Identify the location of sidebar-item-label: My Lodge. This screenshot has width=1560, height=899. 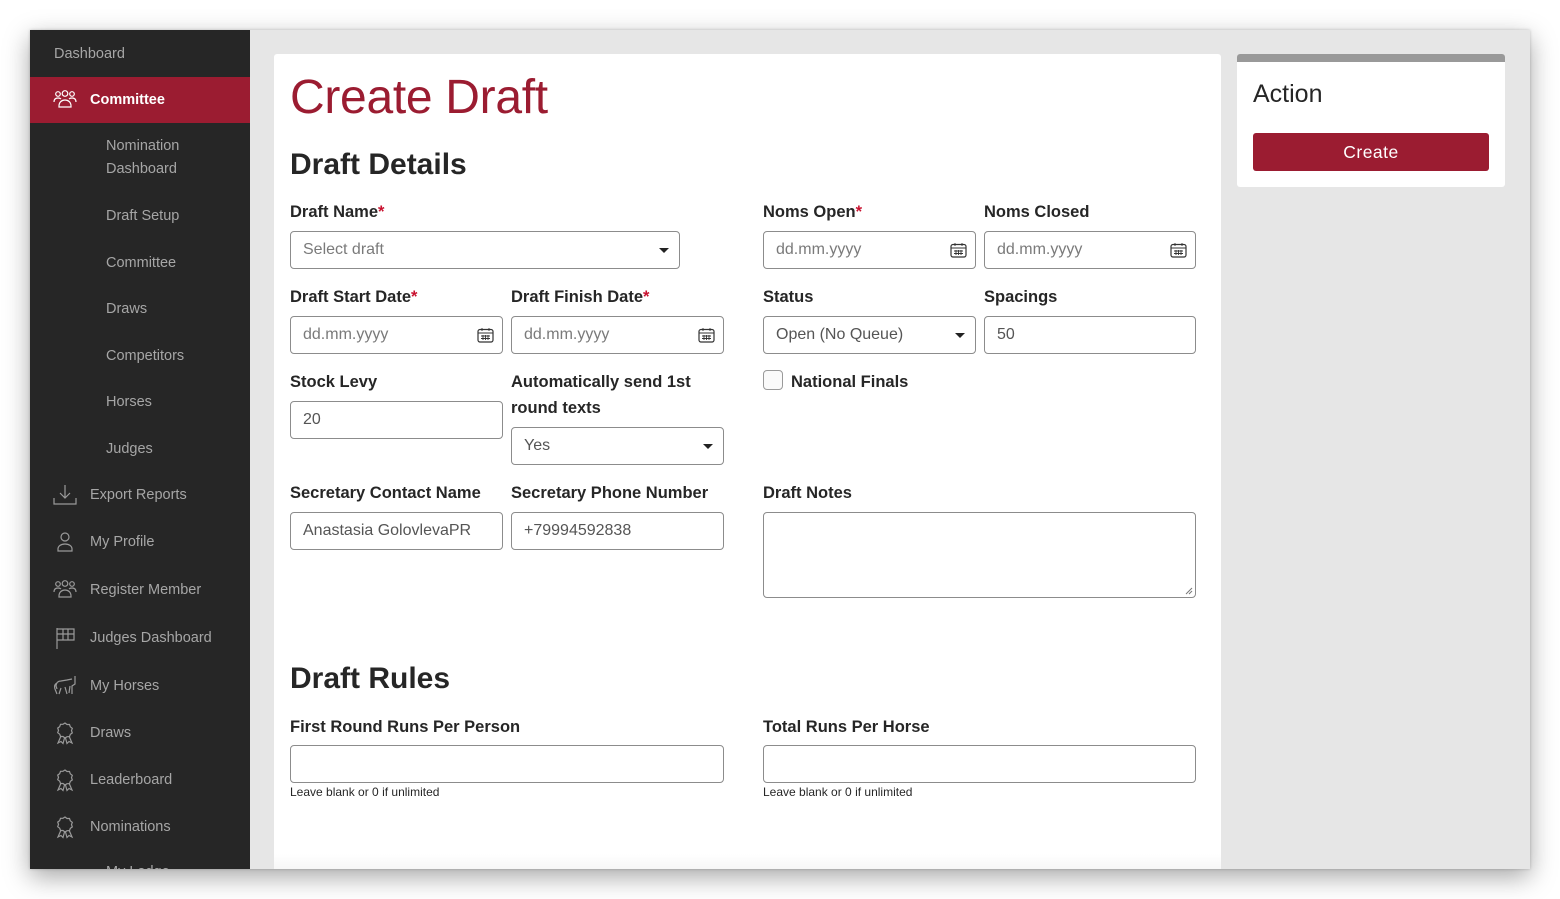
(138, 865).